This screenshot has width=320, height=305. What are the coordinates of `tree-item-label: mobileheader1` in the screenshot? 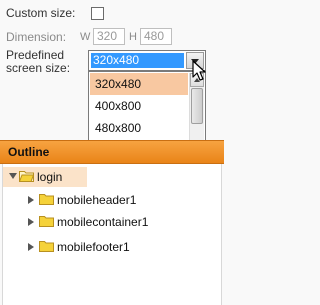 It's located at (97, 200).